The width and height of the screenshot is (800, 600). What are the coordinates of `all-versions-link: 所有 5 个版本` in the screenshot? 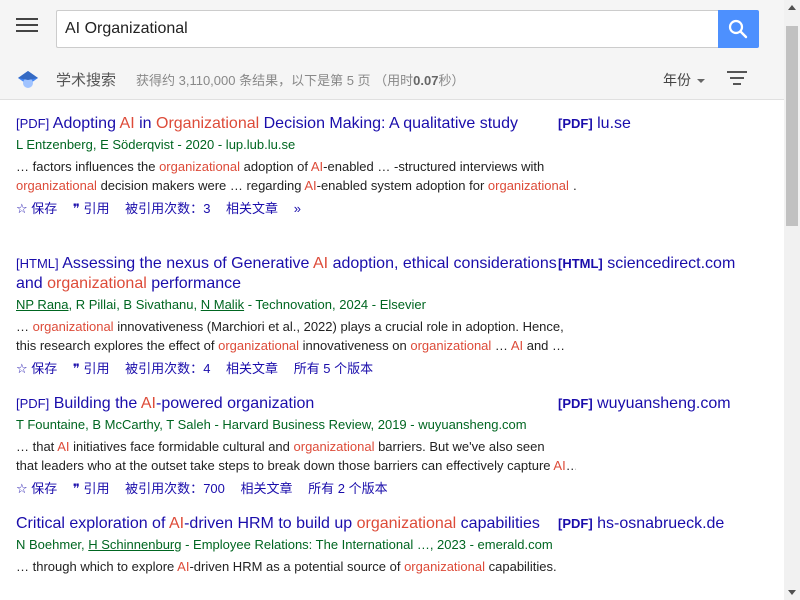 It's located at (333, 368).